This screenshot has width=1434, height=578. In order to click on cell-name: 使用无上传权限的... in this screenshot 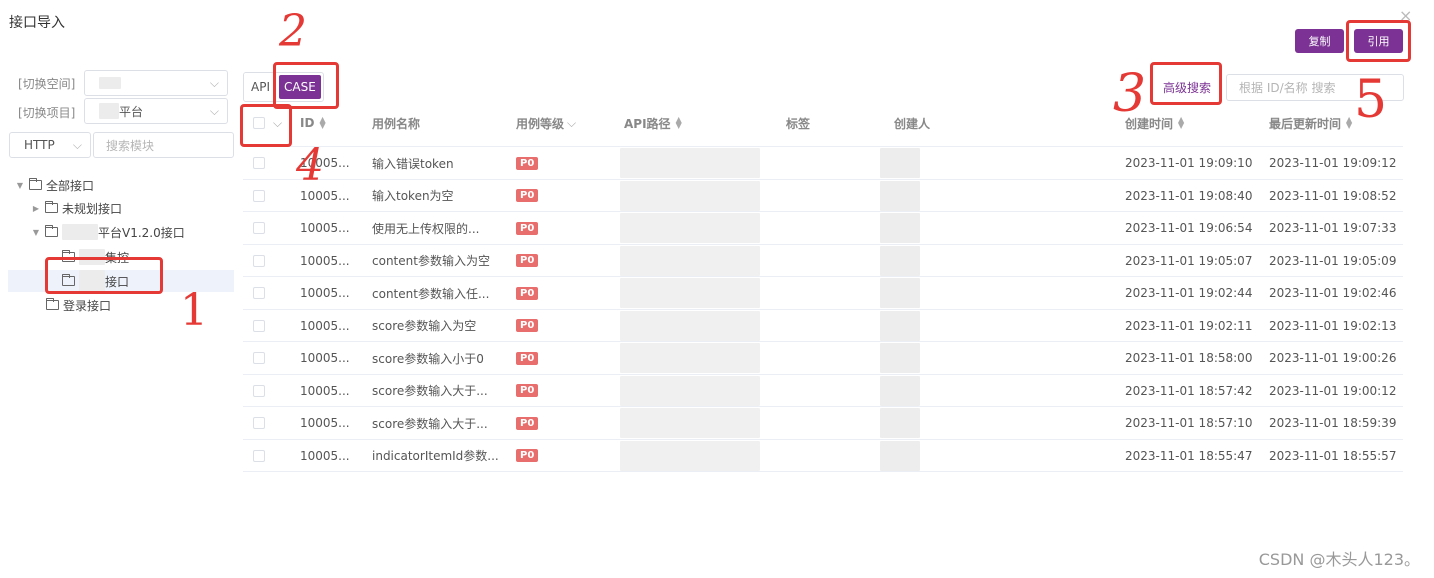, I will do `click(437, 228)`.